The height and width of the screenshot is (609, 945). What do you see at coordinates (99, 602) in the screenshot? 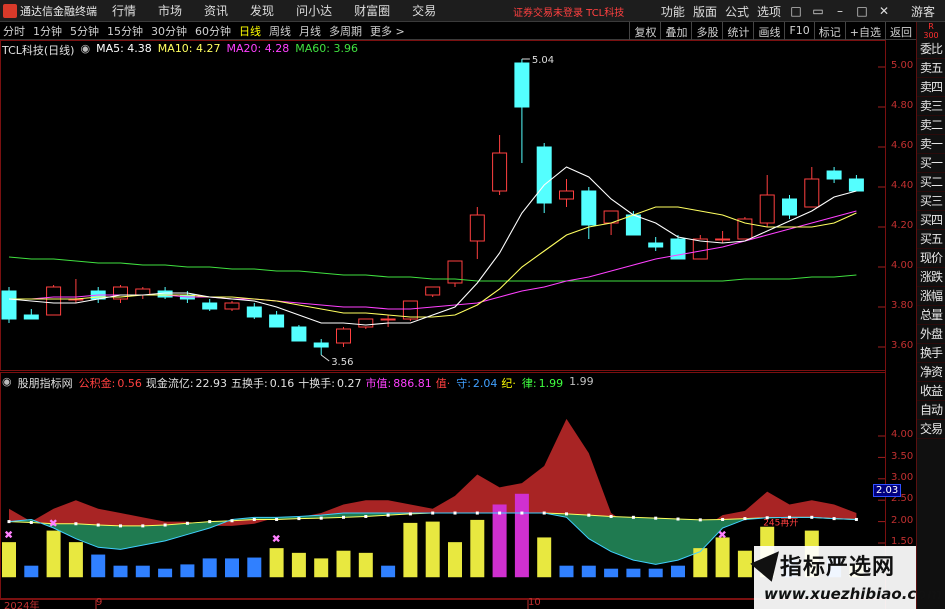
I see `date-axis-label: 9` at bounding box center [99, 602].